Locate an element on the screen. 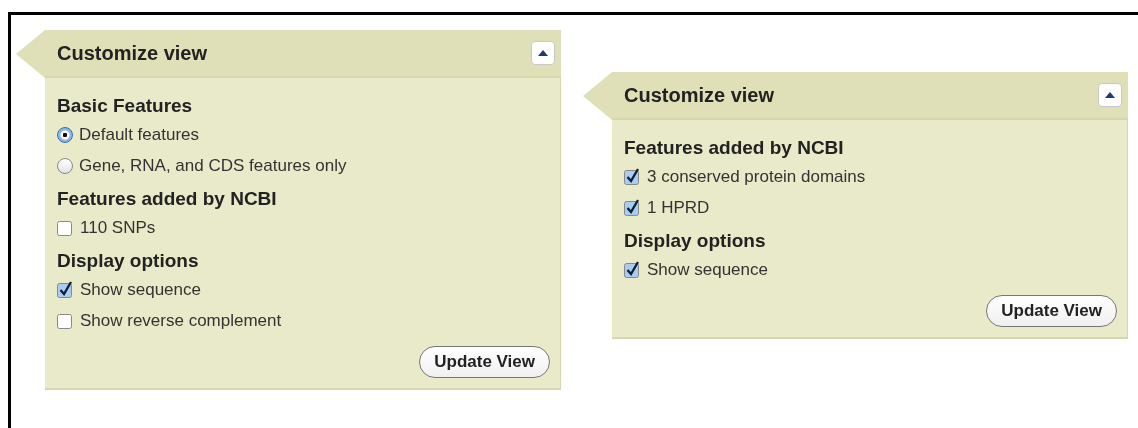 The width and height of the screenshot is (1138, 428). option-label: Show reverse complement is located at coordinates (181, 320).